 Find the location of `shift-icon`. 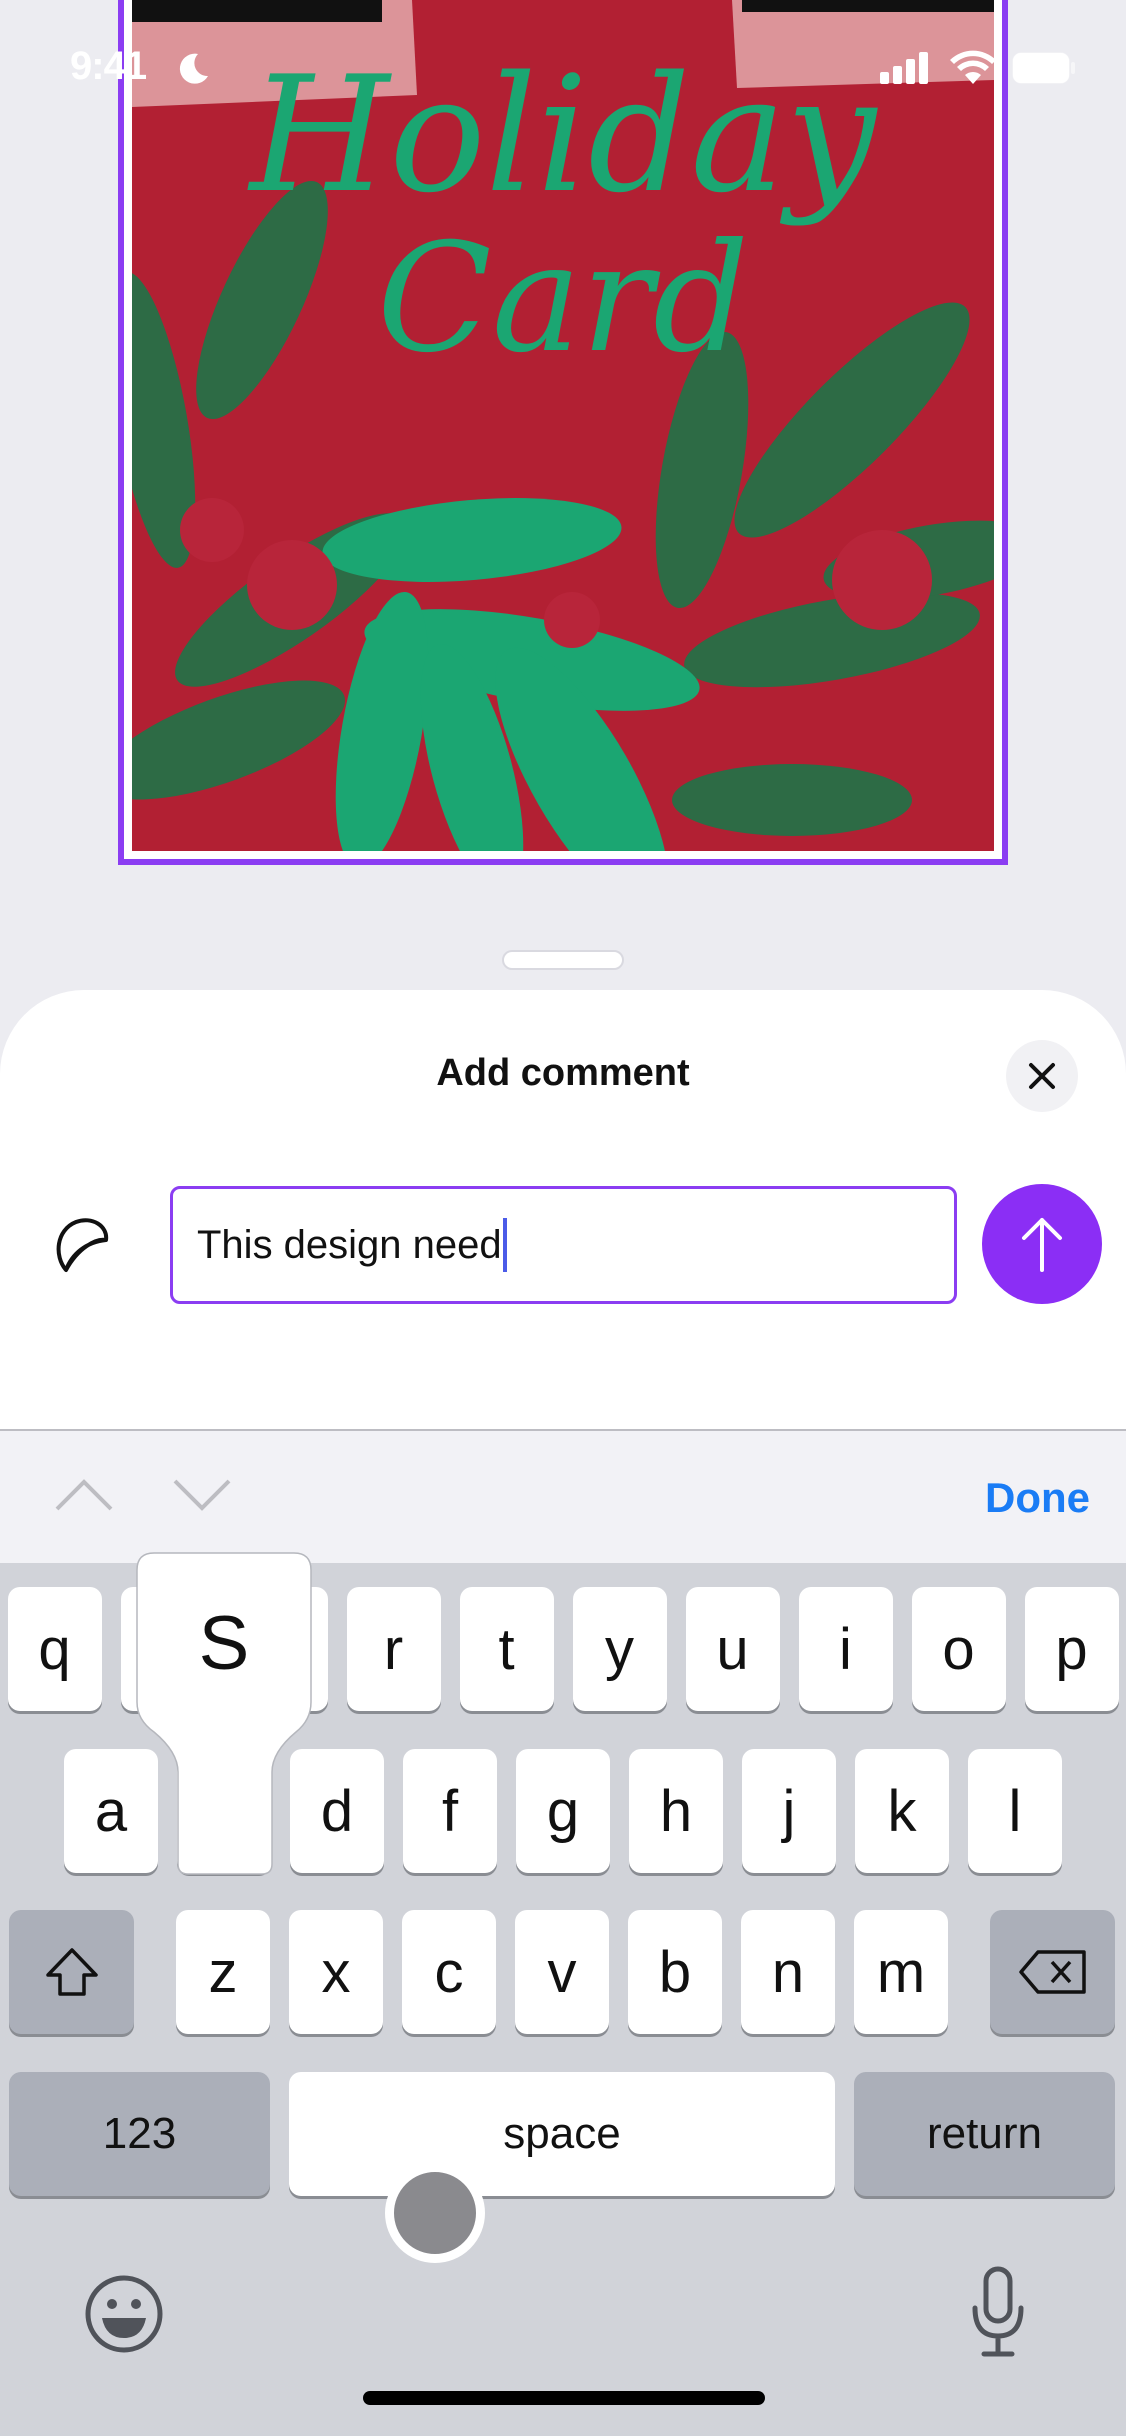

shift-icon is located at coordinates (71, 1972).